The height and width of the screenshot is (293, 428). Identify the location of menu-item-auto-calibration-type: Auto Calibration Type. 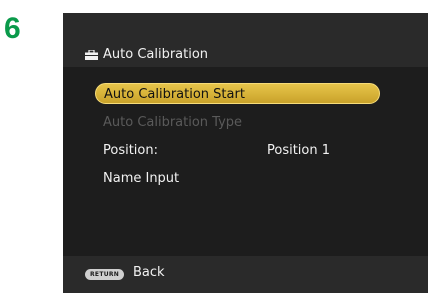
(173, 122).